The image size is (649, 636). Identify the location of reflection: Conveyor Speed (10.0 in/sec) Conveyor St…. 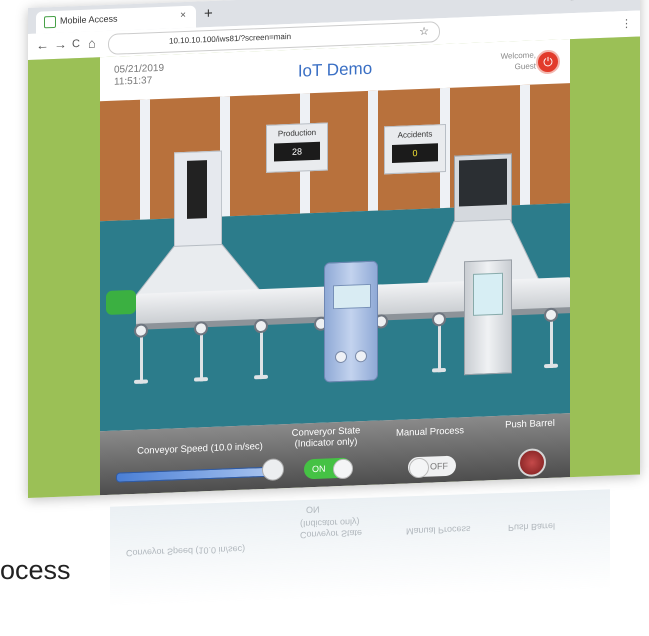
(360, 548).